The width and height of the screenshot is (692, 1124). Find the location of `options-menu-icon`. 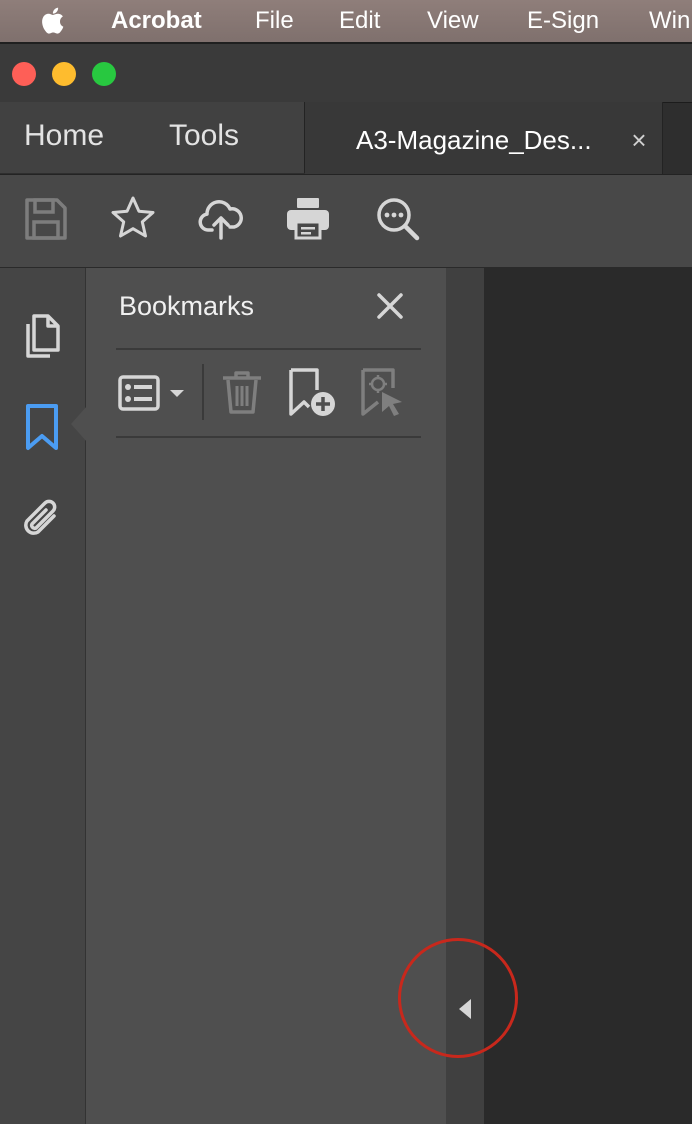

options-menu-icon is located at coordinates (152, 393).